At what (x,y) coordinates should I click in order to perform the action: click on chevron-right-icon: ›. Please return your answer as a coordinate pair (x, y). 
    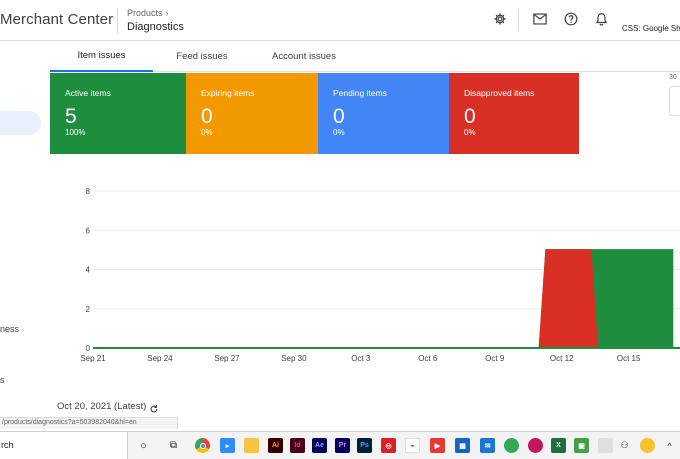
    Looking at the image, I should click on (167, 13).